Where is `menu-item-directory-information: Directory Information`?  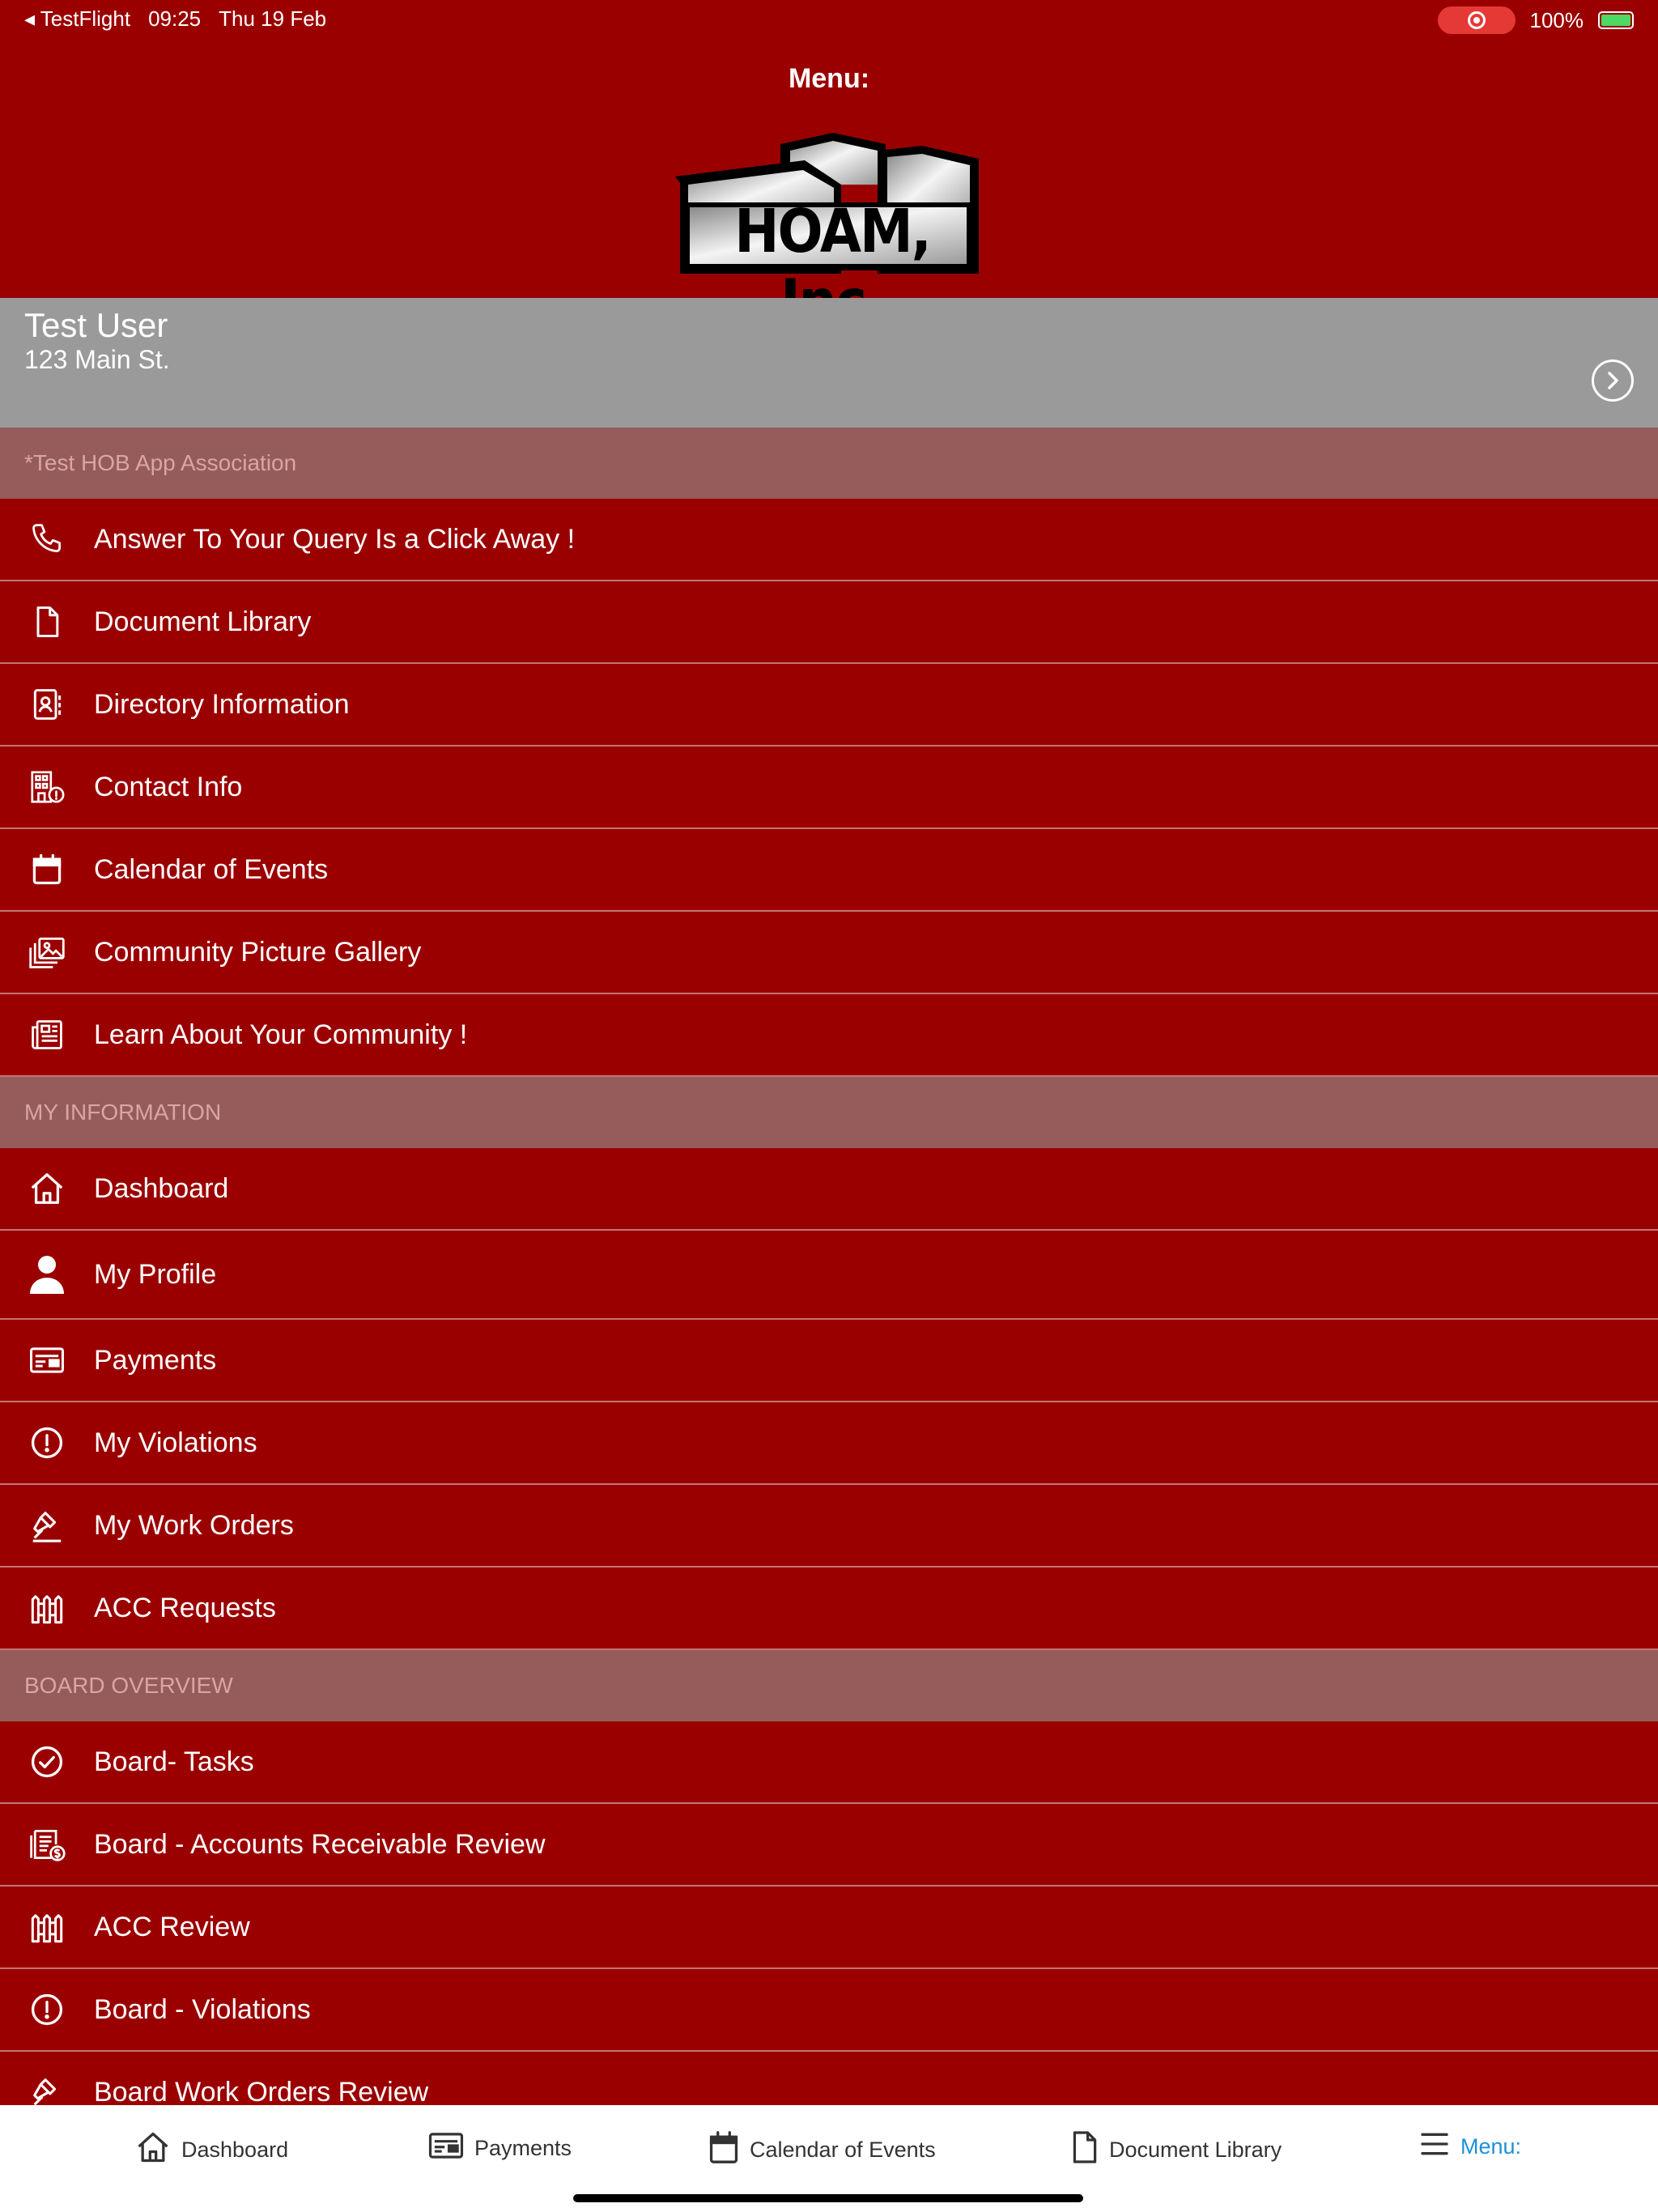
menu-item-directory-information: Directory Information is located at coordinates (829, 706).